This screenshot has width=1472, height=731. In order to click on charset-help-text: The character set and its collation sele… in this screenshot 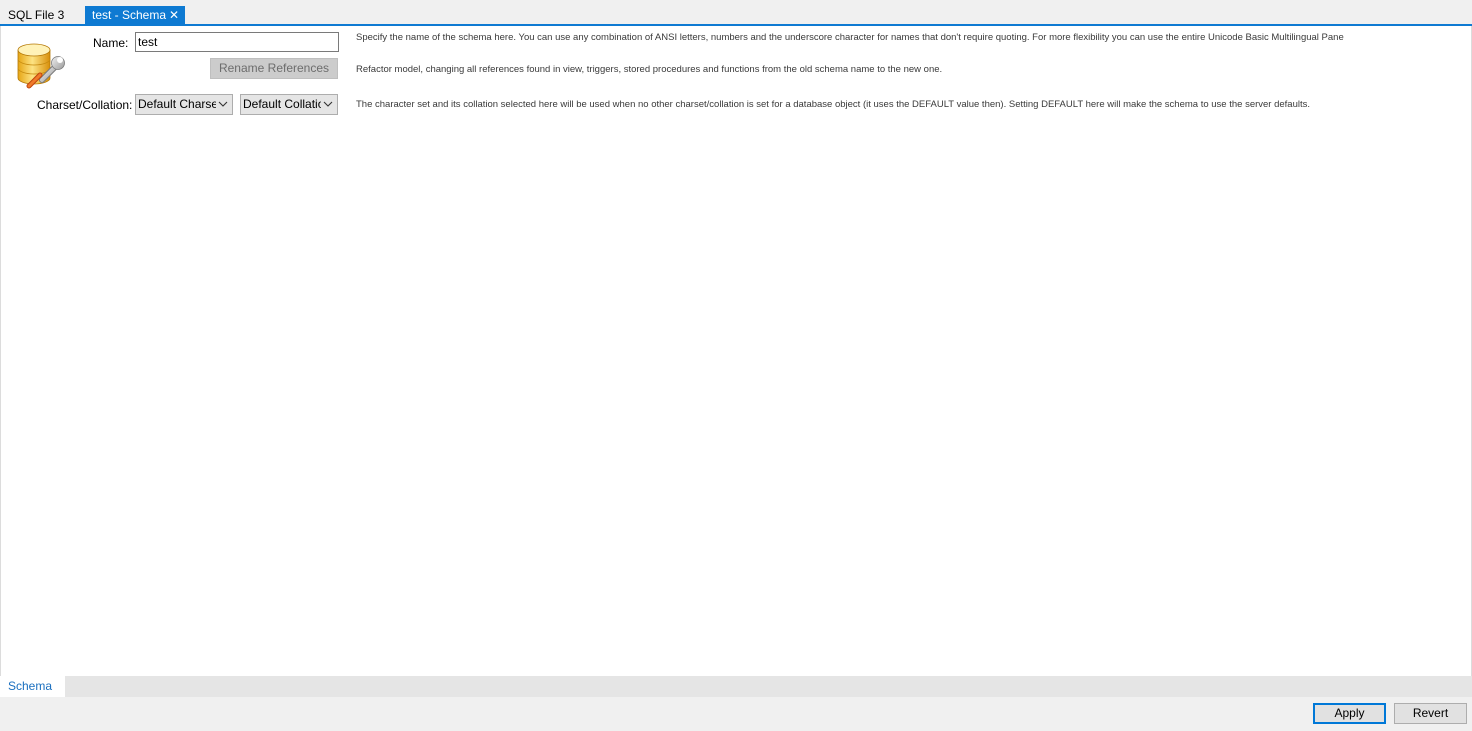, I will do `click(833, 104)`.